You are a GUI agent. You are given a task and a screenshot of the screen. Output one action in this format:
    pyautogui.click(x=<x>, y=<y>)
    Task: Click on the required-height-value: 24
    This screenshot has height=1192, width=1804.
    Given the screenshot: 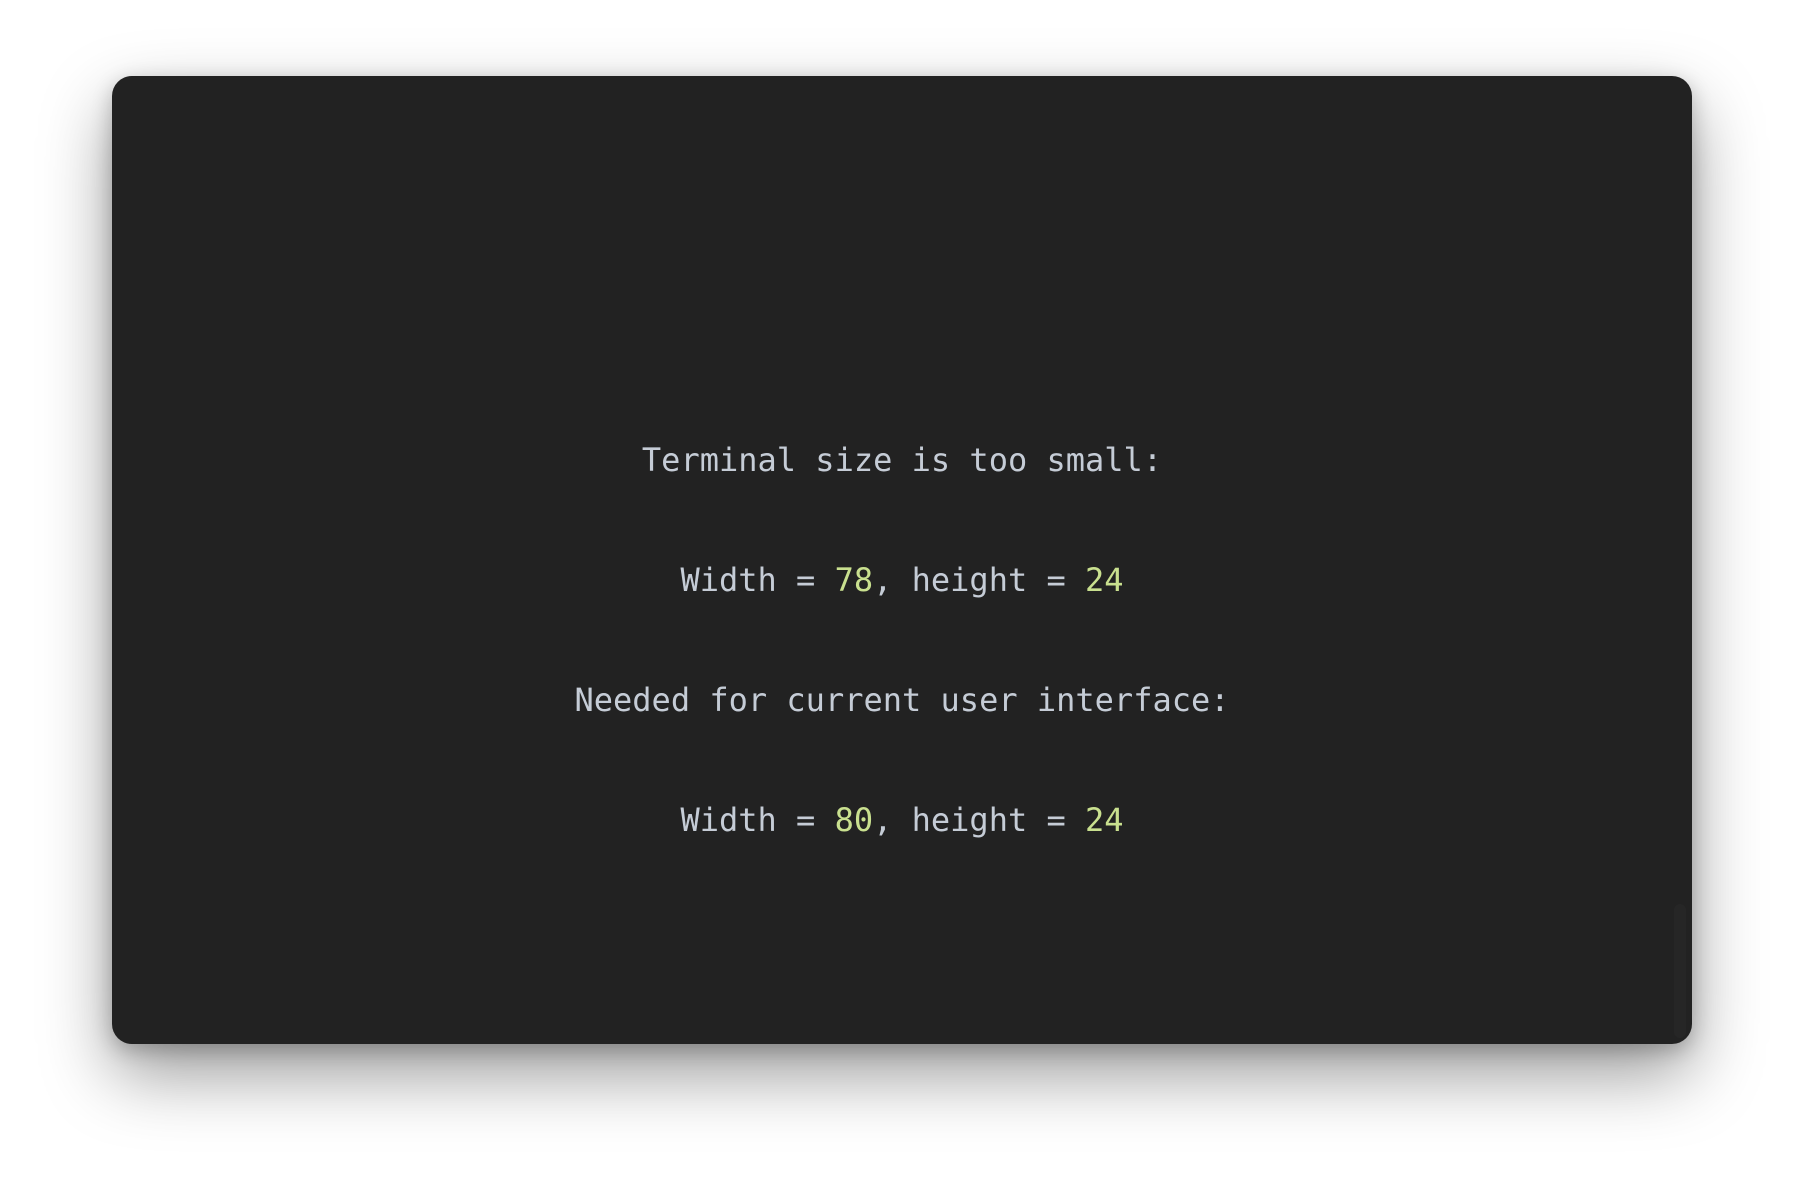 What is the action you would take?
    pyautogui.click(x=1104, y=820)
    